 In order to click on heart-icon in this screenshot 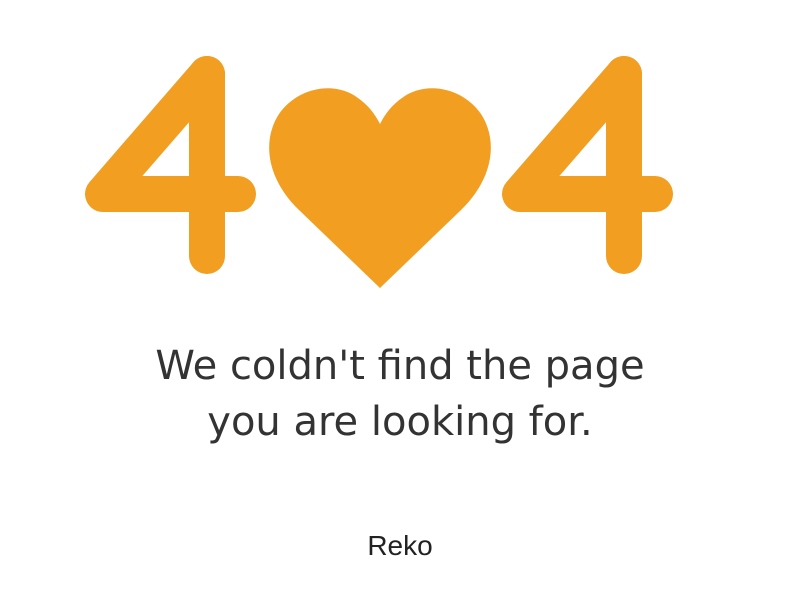, I will do `click(380, 188)`.